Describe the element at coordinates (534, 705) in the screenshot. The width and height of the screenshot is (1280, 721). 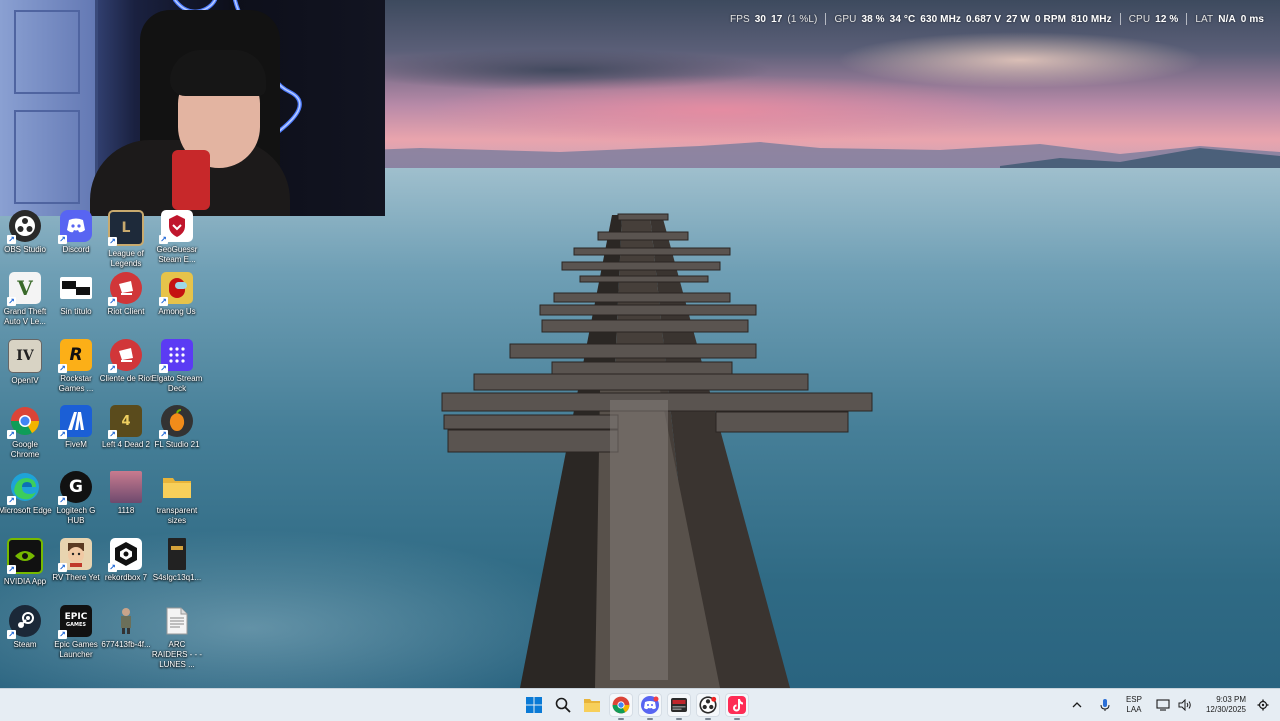
I see `start-button` at that location.